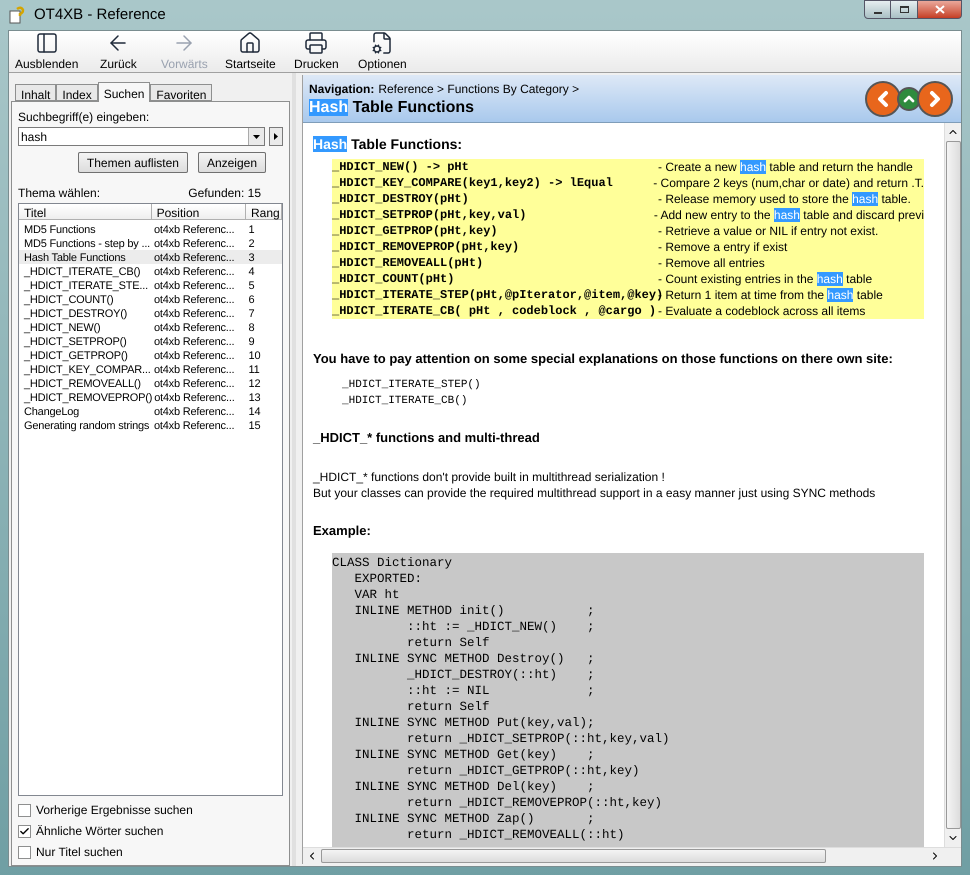  I want to click on column-header: Titel, so click(85, 212).